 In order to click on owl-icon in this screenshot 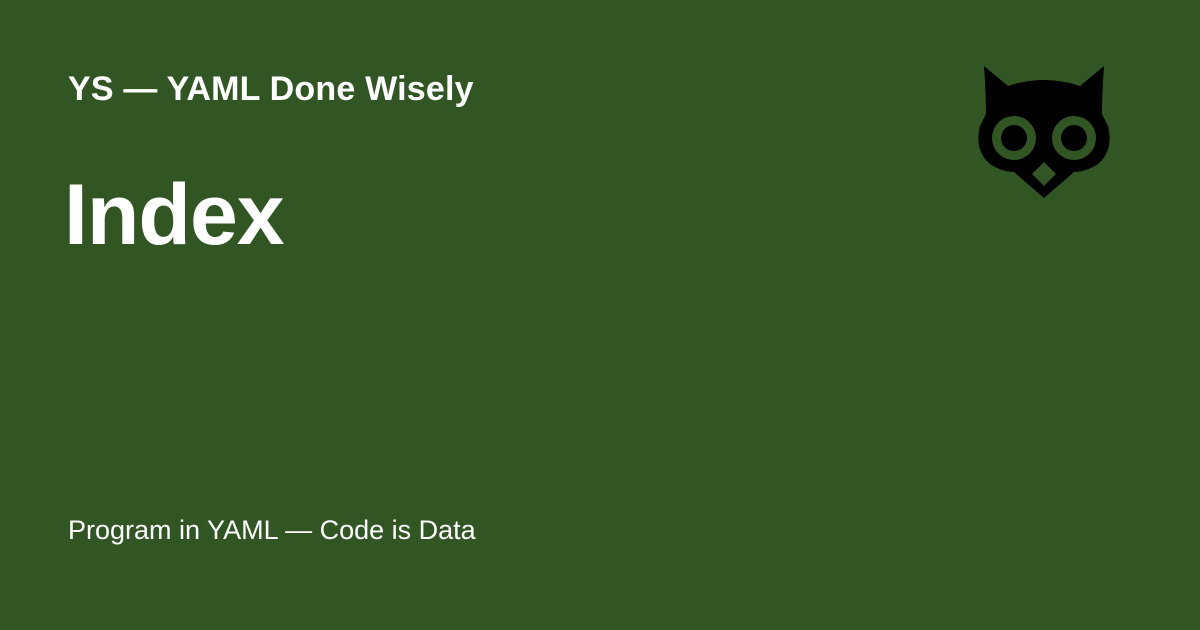, I will do `click(1044, 132)`.